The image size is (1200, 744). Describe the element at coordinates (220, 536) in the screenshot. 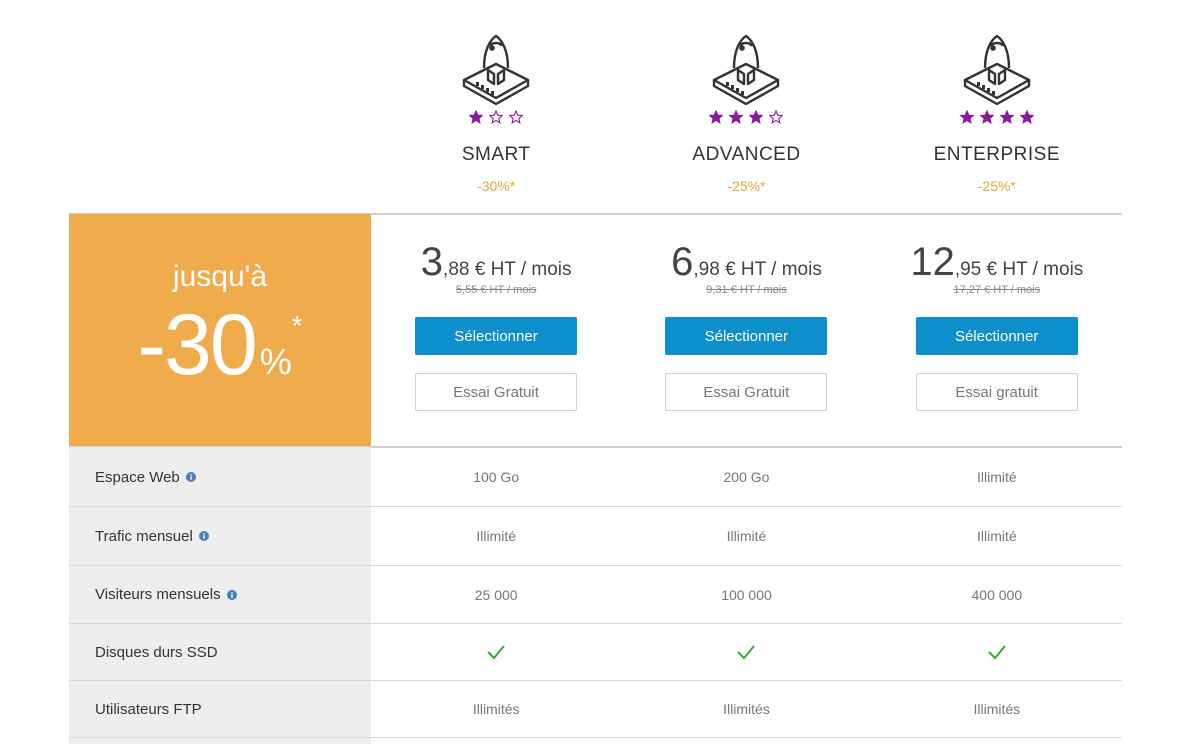

I see `feature-label: Trafic mensuel` at that location.